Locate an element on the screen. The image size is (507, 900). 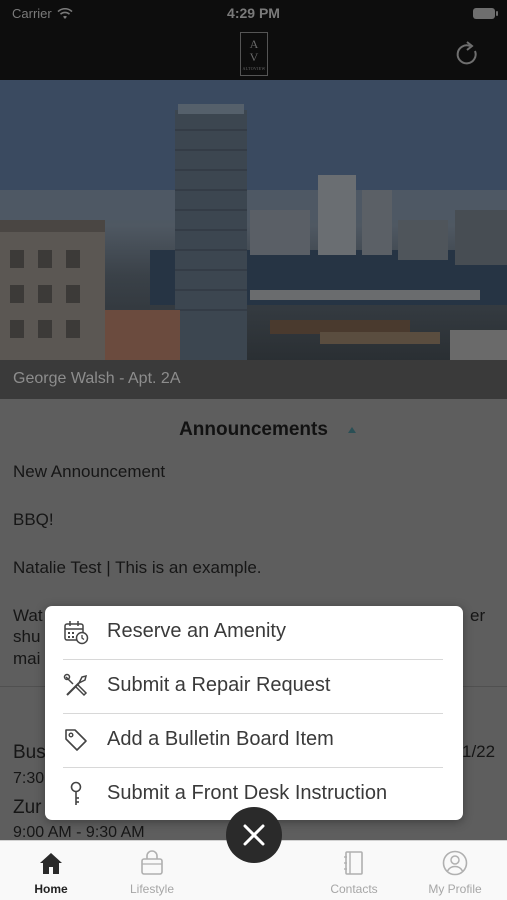
event-title: Bus is located at coordinates (29, 752).